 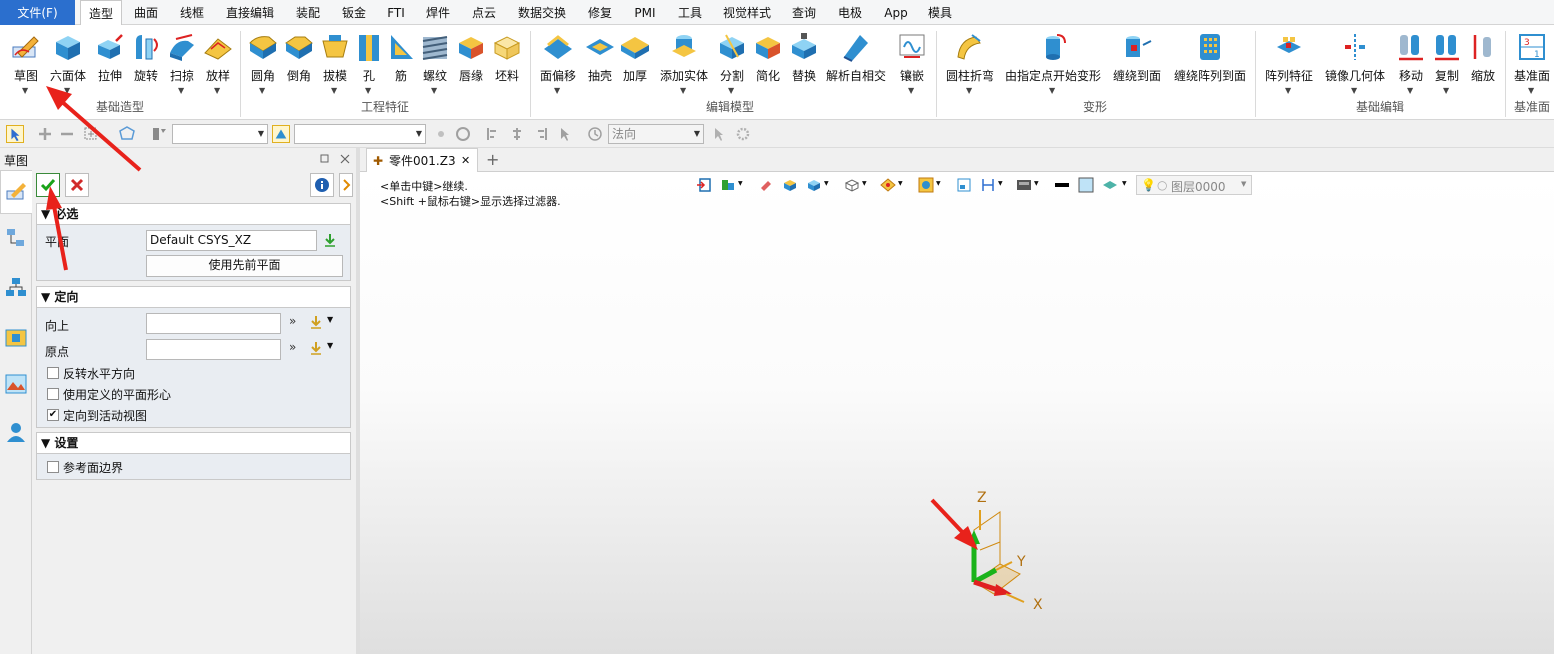 I want to click on tab-sketch, so click(x=16, y=192).